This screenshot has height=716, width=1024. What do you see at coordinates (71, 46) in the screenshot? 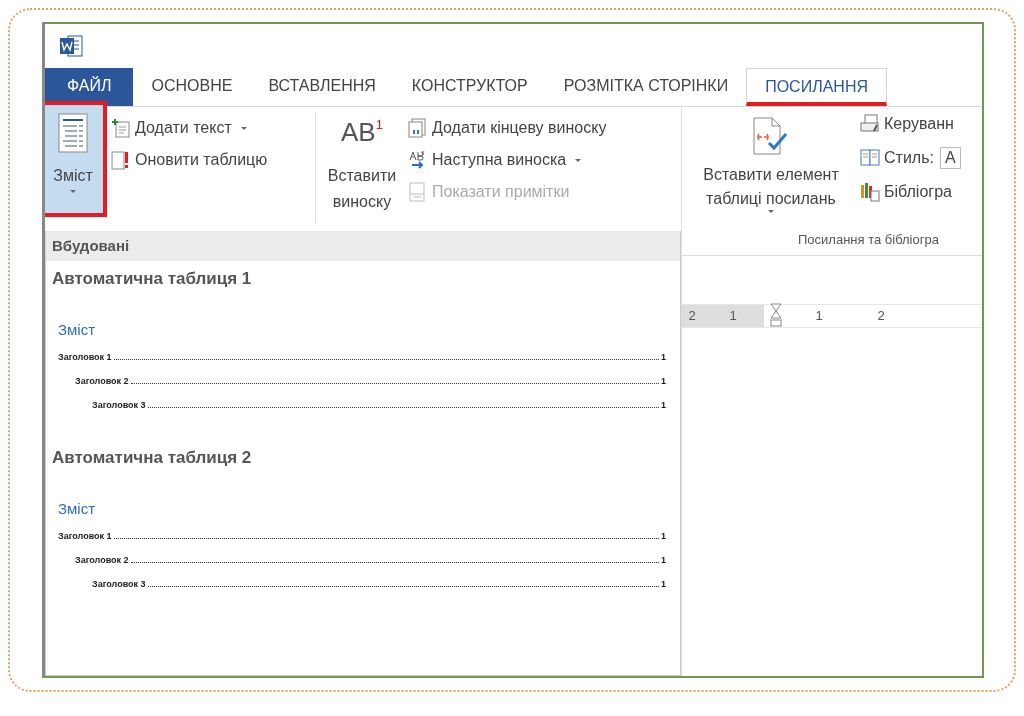
I see `word-icon` at bounding box center [71, 46].